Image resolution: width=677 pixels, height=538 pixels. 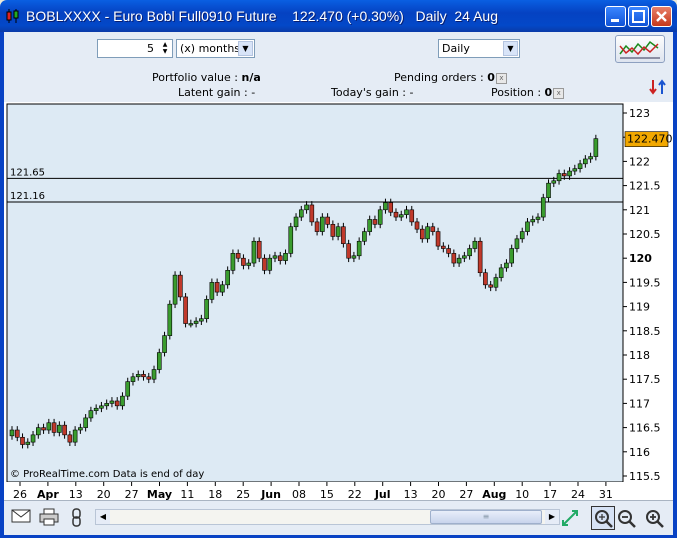 What do you see at coordinates (48, 494) in the screenshot?
I see `x-tick-label: Apr` at bounding box center [48, 494].